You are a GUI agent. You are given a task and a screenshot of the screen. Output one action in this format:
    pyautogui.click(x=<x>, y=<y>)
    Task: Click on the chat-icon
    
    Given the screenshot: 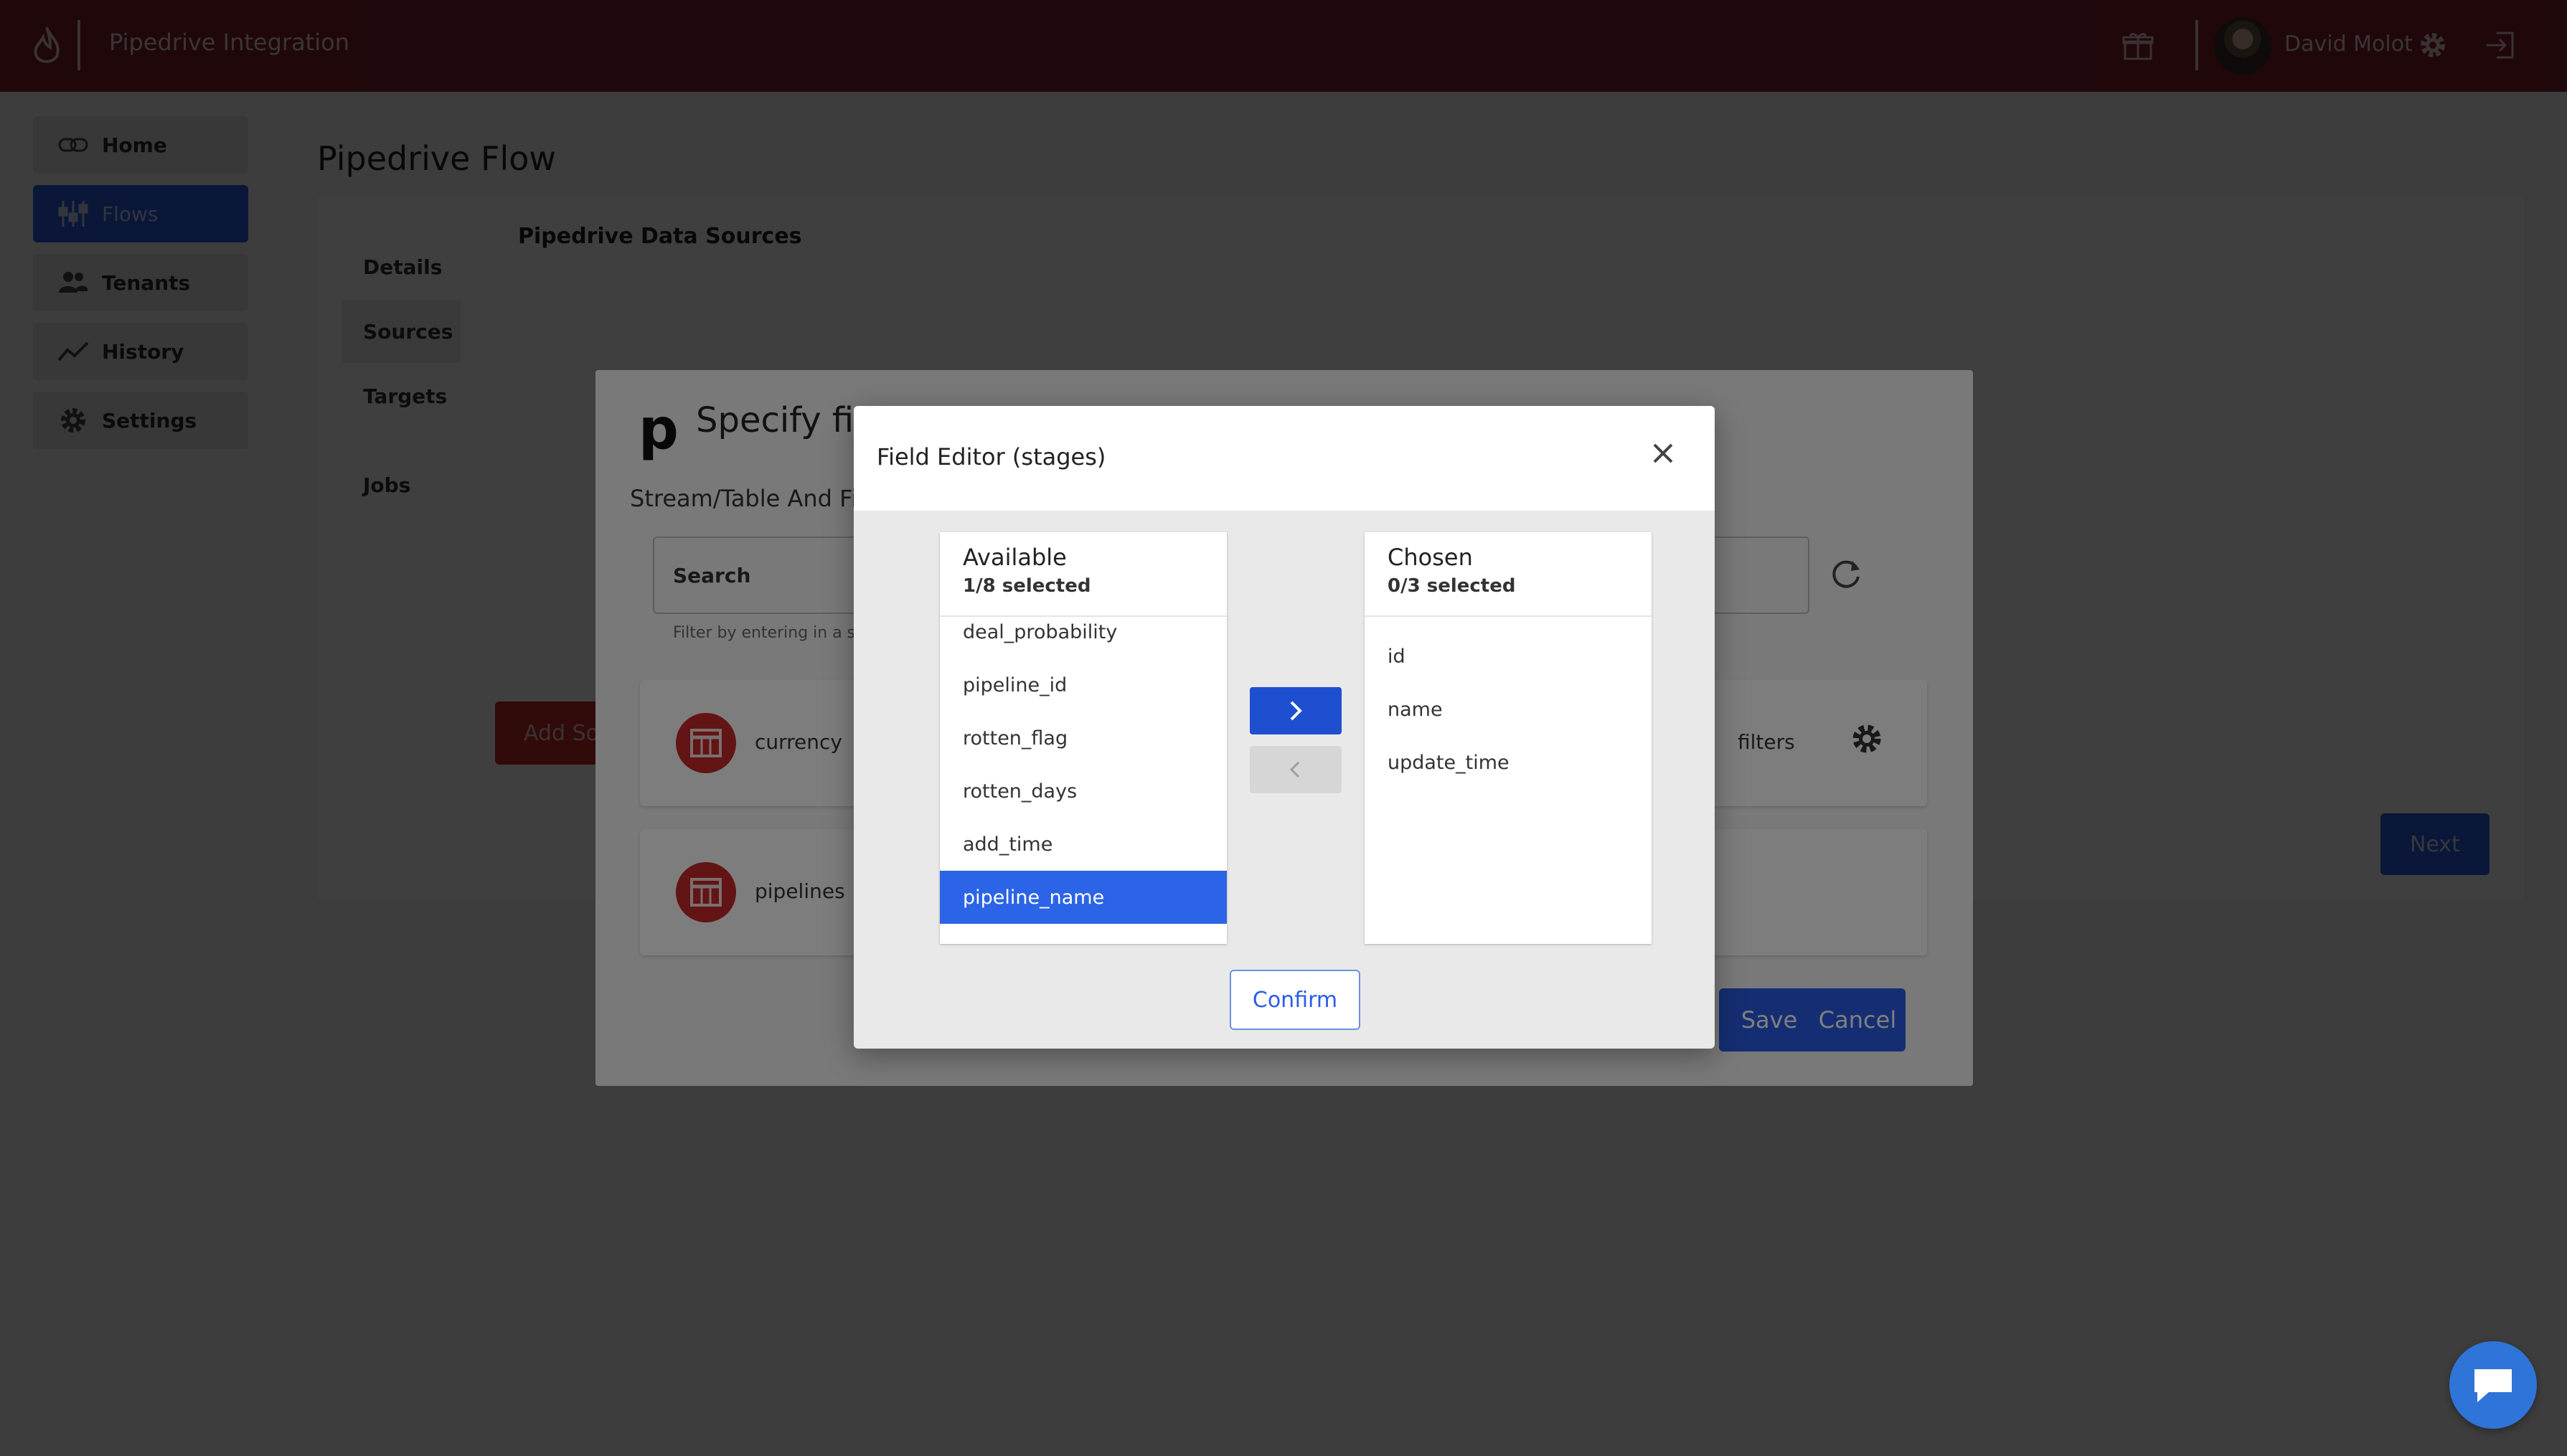 What is the action you would take?
    pyautogui.click(x=2493, y=1385)
    